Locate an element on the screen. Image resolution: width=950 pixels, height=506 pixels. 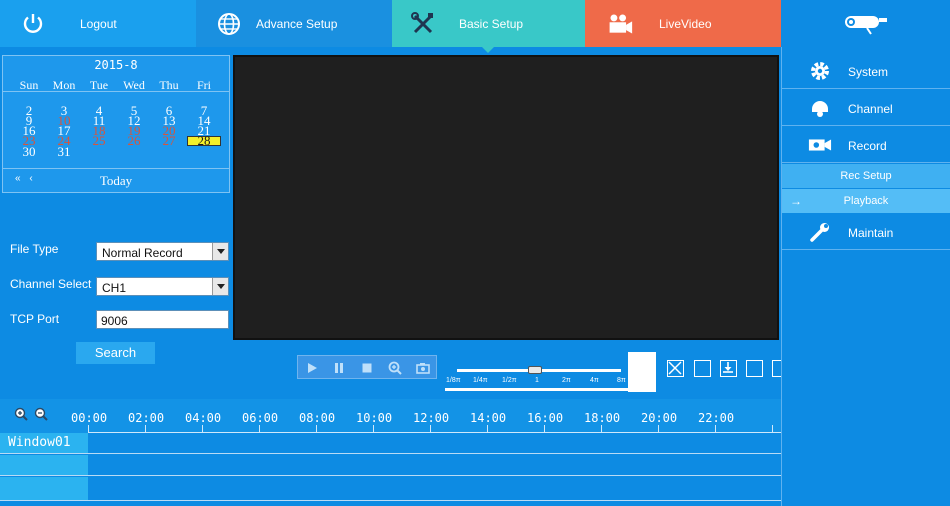
record-camera-icon is located at coordinates (820, 145).